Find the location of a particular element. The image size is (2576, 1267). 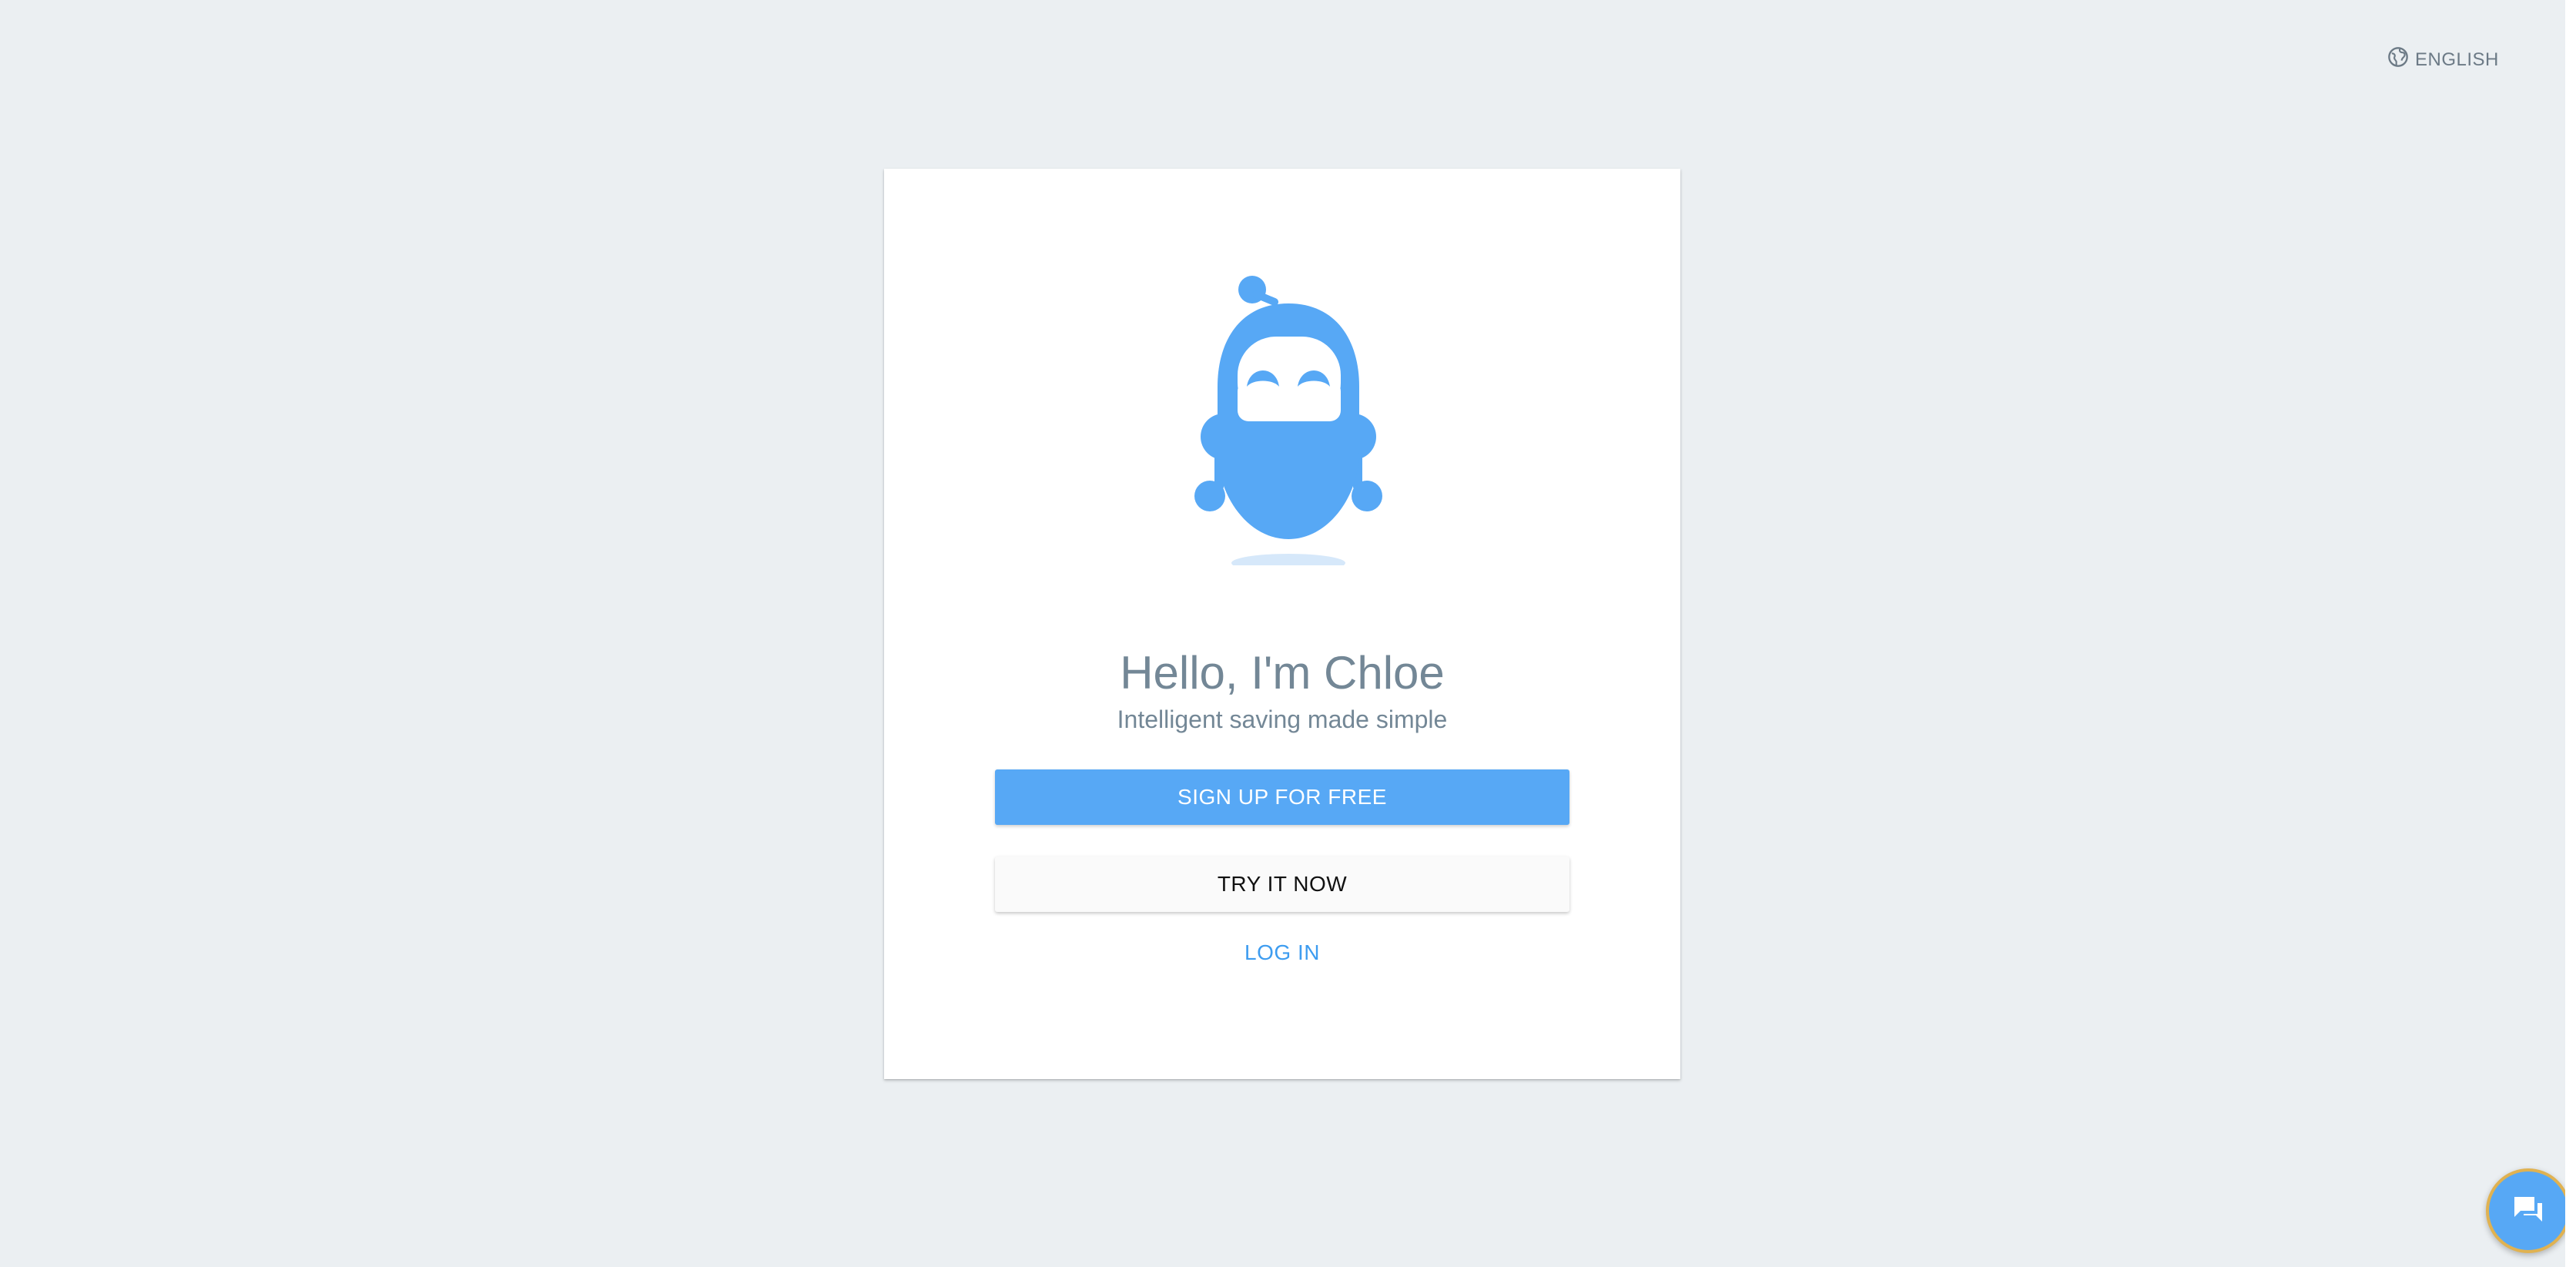

chat-icon is located at coordinates (2528, 1211).